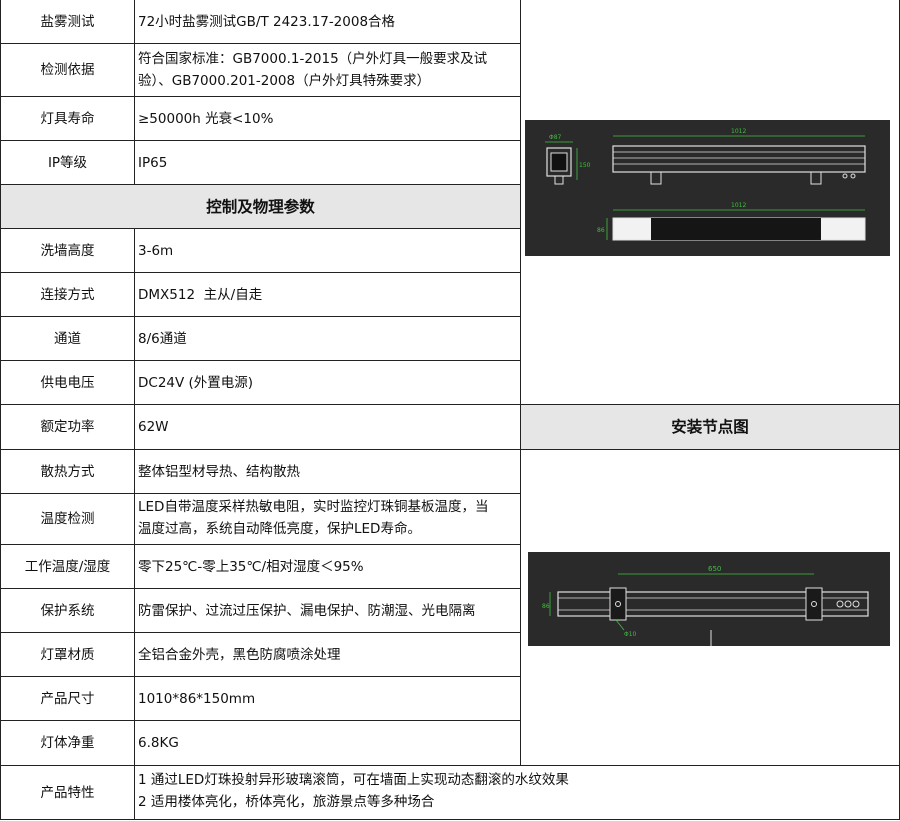 The height and width of the screenshot is (821, 900). What do you see at coordinates (328, 427) in the screenshot?
I see `value-power: 62W` at bounding box center [328, 427].